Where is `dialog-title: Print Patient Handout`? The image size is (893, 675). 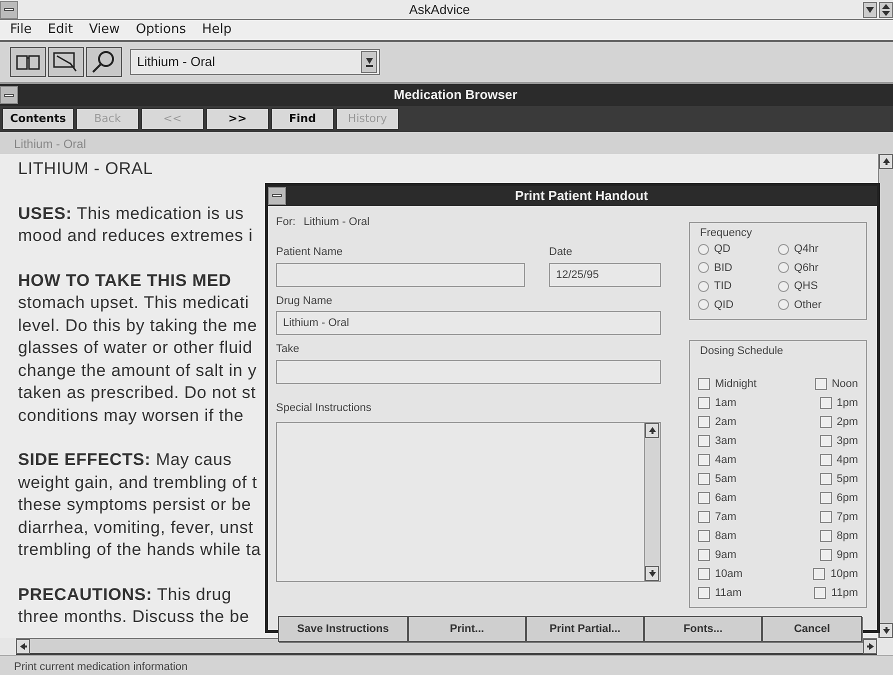 dialog-title: Print Patient Handout is located at coordinates (581, 196).